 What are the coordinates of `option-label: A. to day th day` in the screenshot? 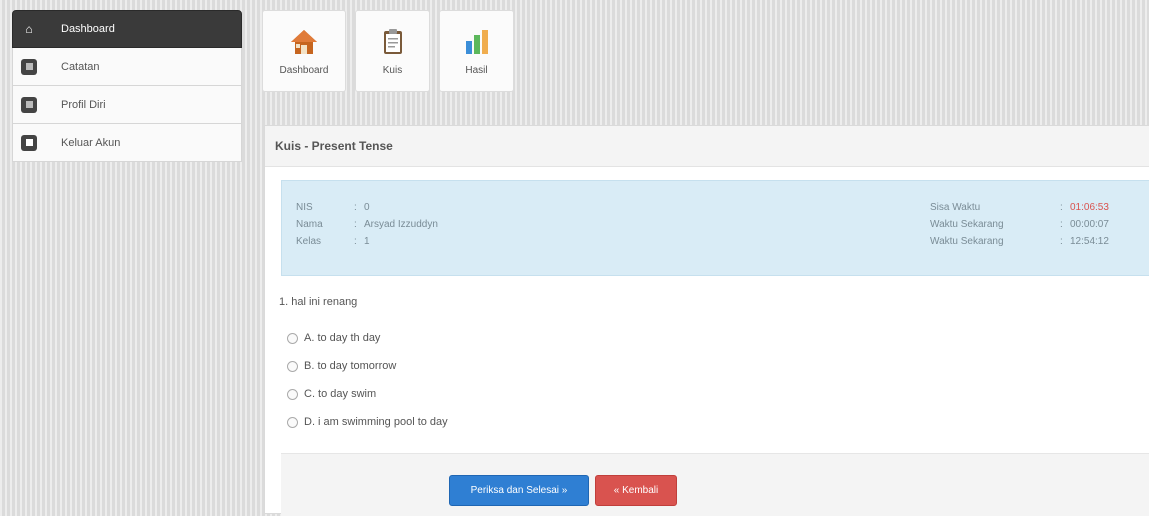 It's located at (342, 338).